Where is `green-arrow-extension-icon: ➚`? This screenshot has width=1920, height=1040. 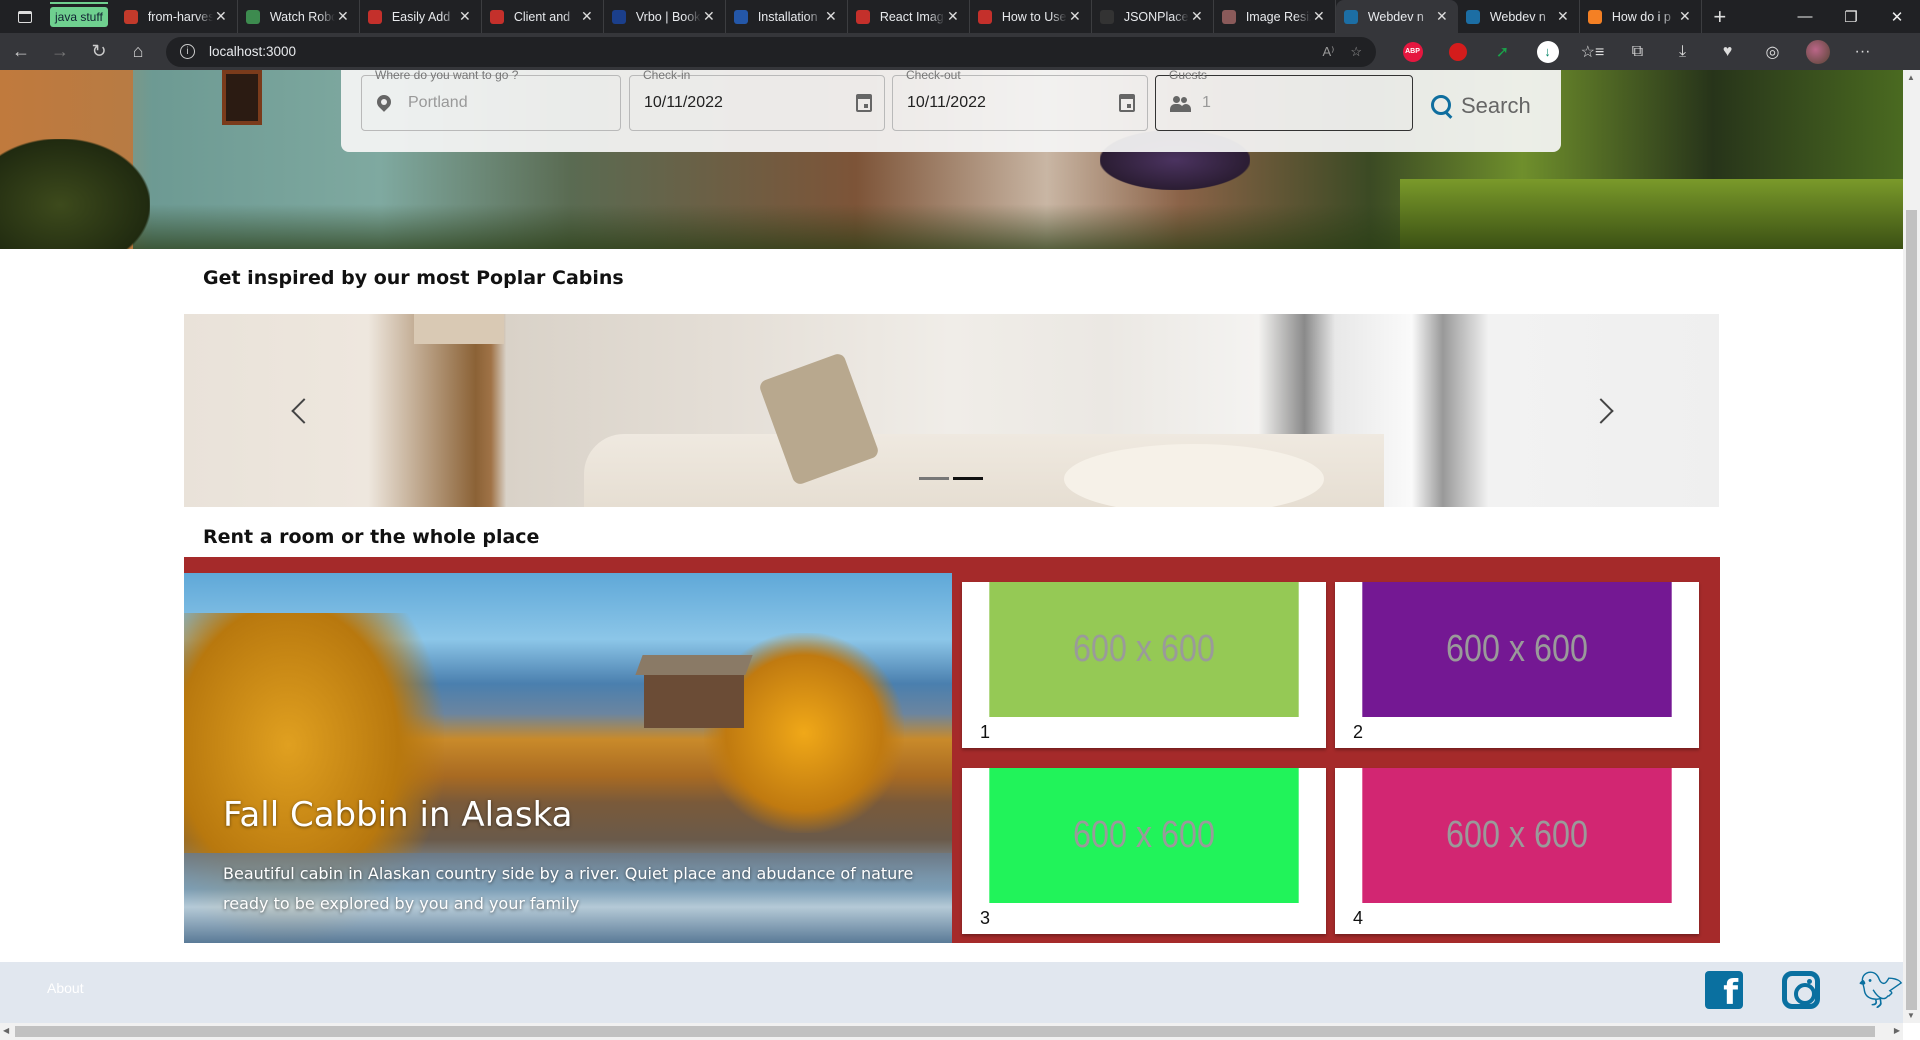 green-arrow-extension-icon: ➚ is located at coordinates (1502, 52).